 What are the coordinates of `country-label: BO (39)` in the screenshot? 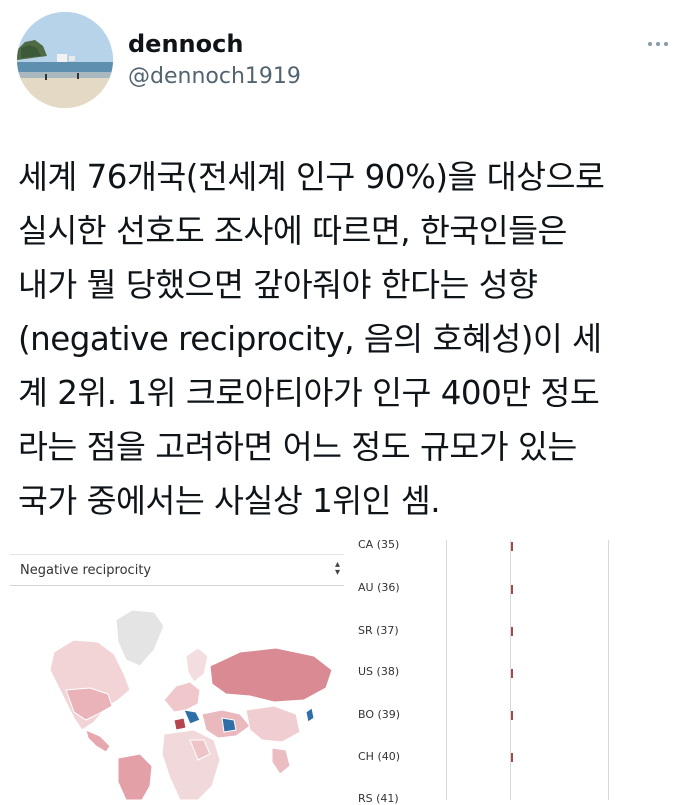 It's located at (379, 714).